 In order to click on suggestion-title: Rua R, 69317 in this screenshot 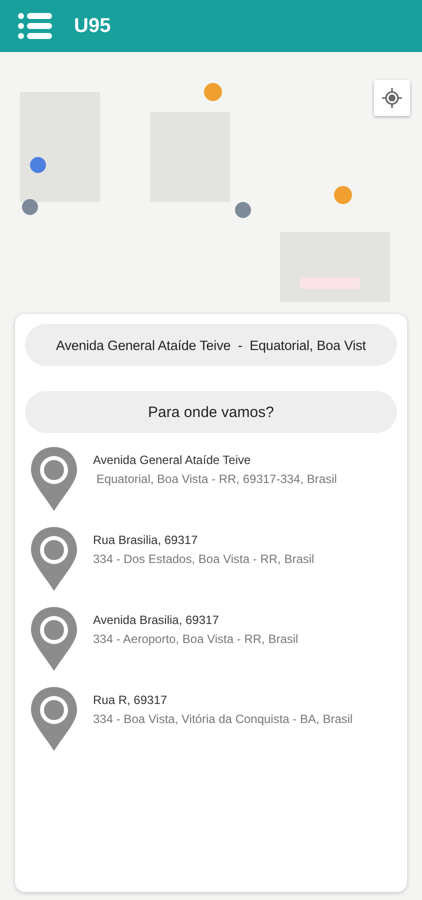, I will do `click(223, 700)`.